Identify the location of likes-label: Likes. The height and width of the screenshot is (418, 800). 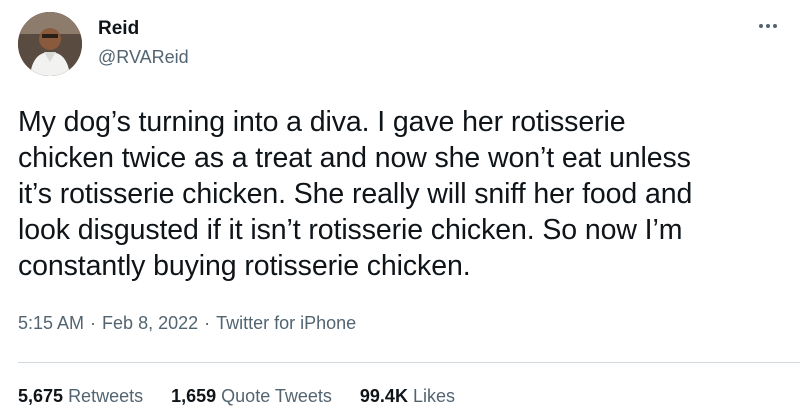
(433, 396).